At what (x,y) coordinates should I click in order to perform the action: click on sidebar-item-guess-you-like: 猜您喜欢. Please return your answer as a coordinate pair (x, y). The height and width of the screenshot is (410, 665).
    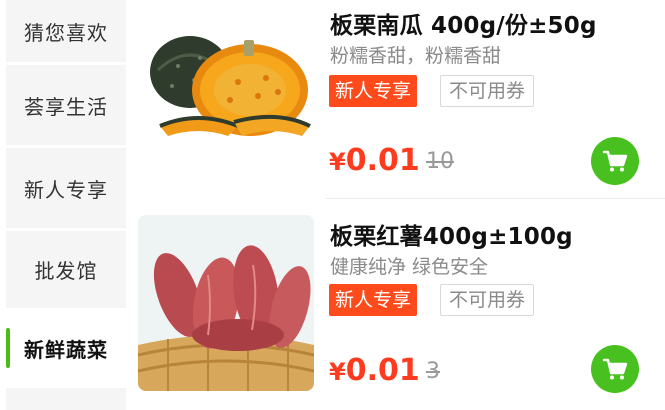
    Looking at the image, I should click on (66, 31).